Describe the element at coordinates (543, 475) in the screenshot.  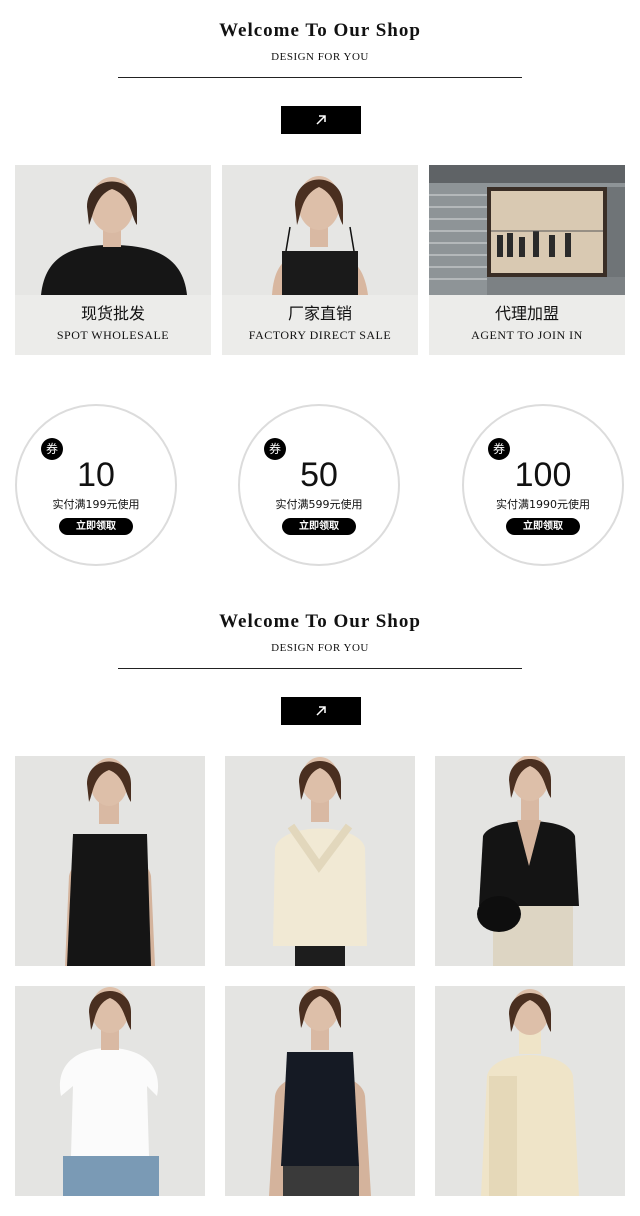
I see `coupon-amount: 100` at that location.